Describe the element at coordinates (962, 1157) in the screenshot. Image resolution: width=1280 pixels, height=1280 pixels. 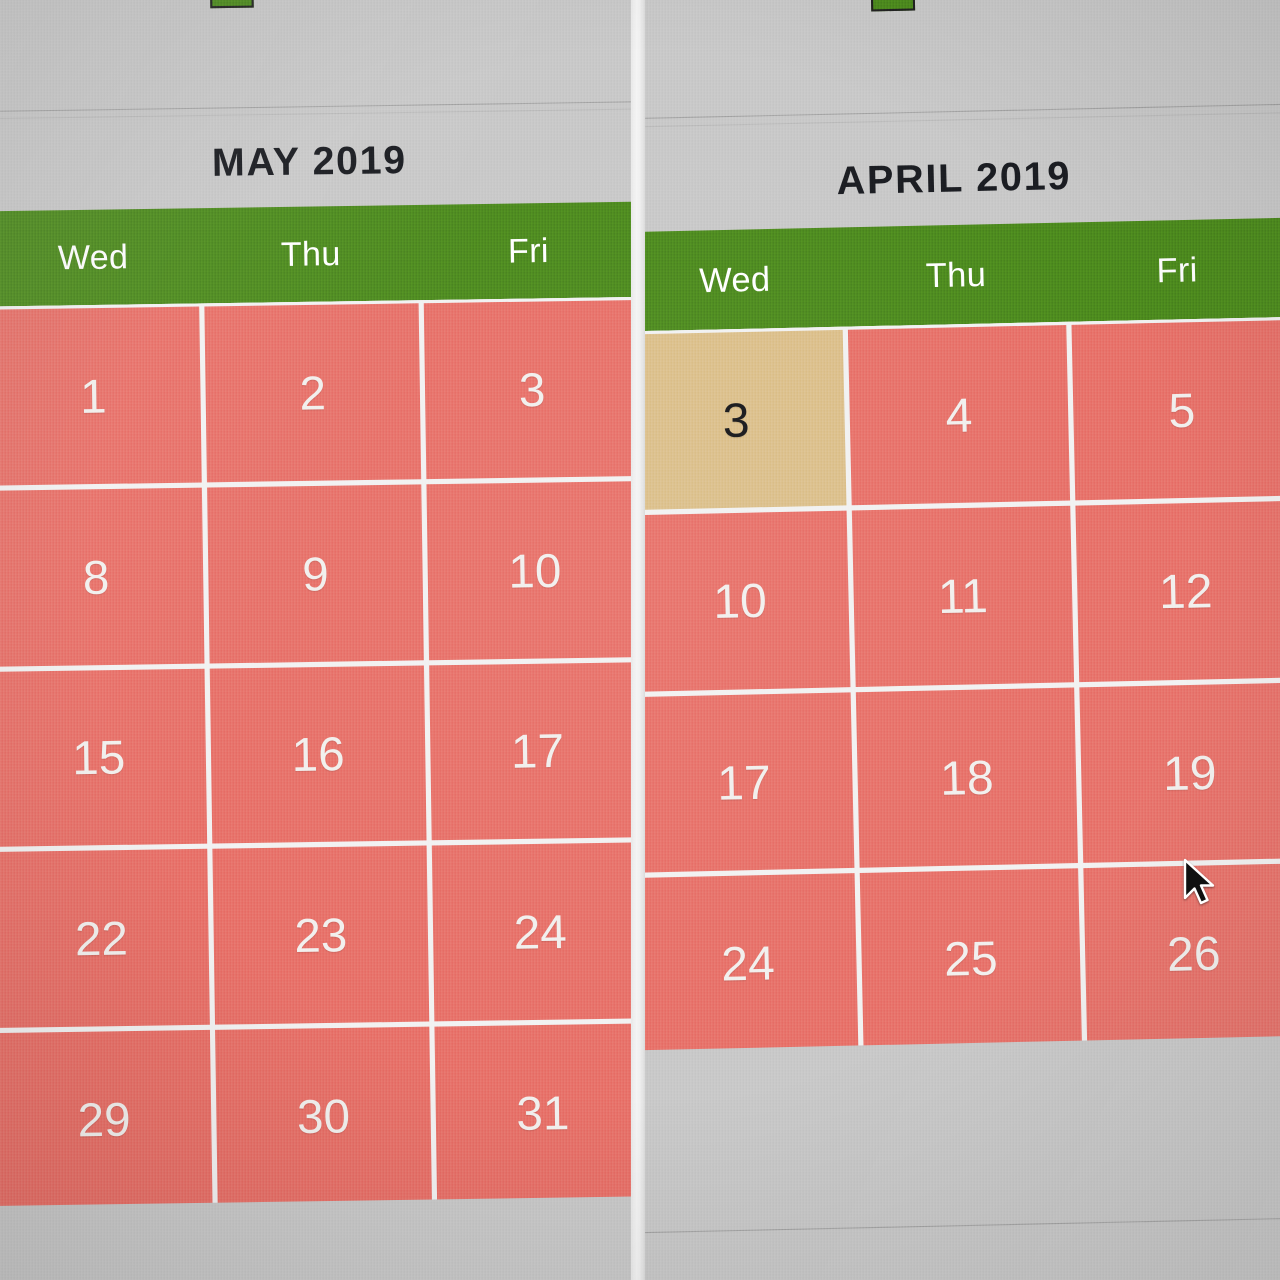
I see `panel-footer-april` at that location.